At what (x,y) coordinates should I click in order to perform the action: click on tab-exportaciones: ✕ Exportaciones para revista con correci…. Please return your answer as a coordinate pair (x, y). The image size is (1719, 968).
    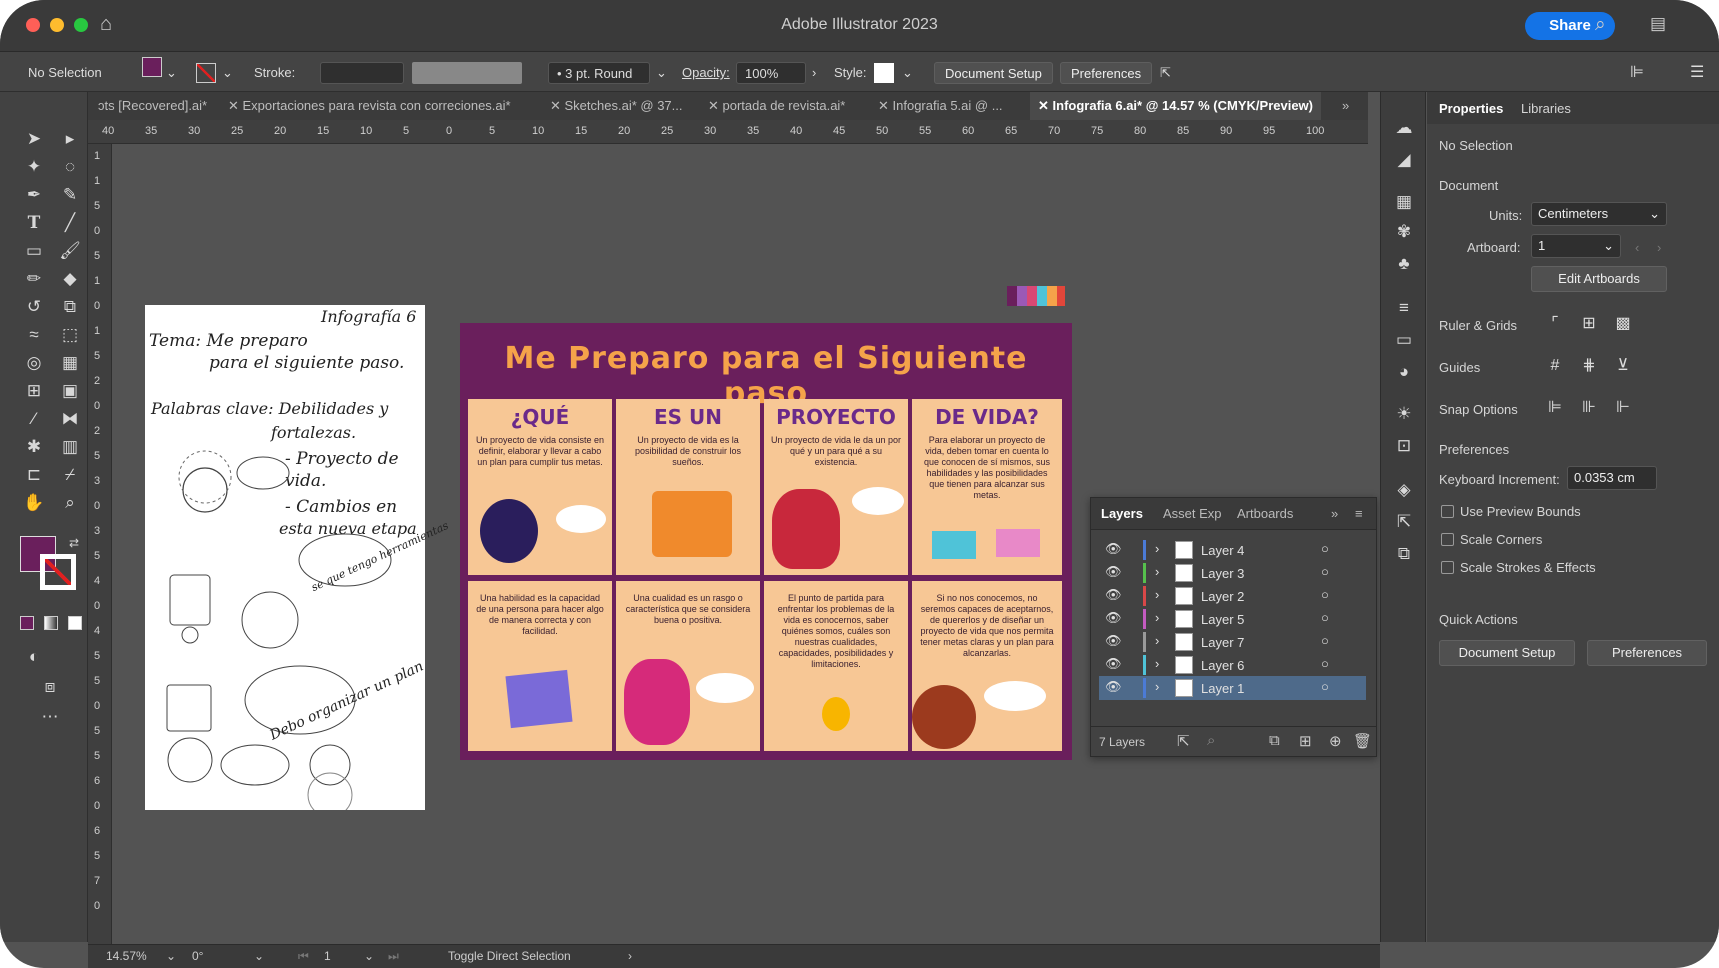
    Looking at the image, I should click on (369, 106).